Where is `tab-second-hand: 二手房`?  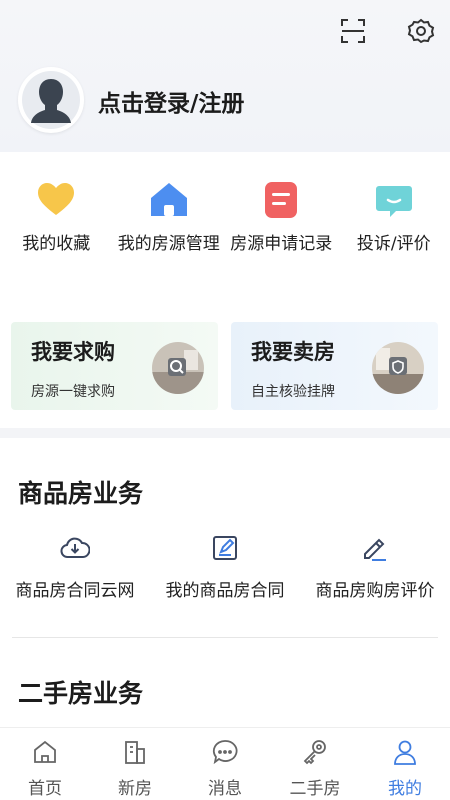 tab-second-hand: 二手房 is located at coordinates (315, 764).